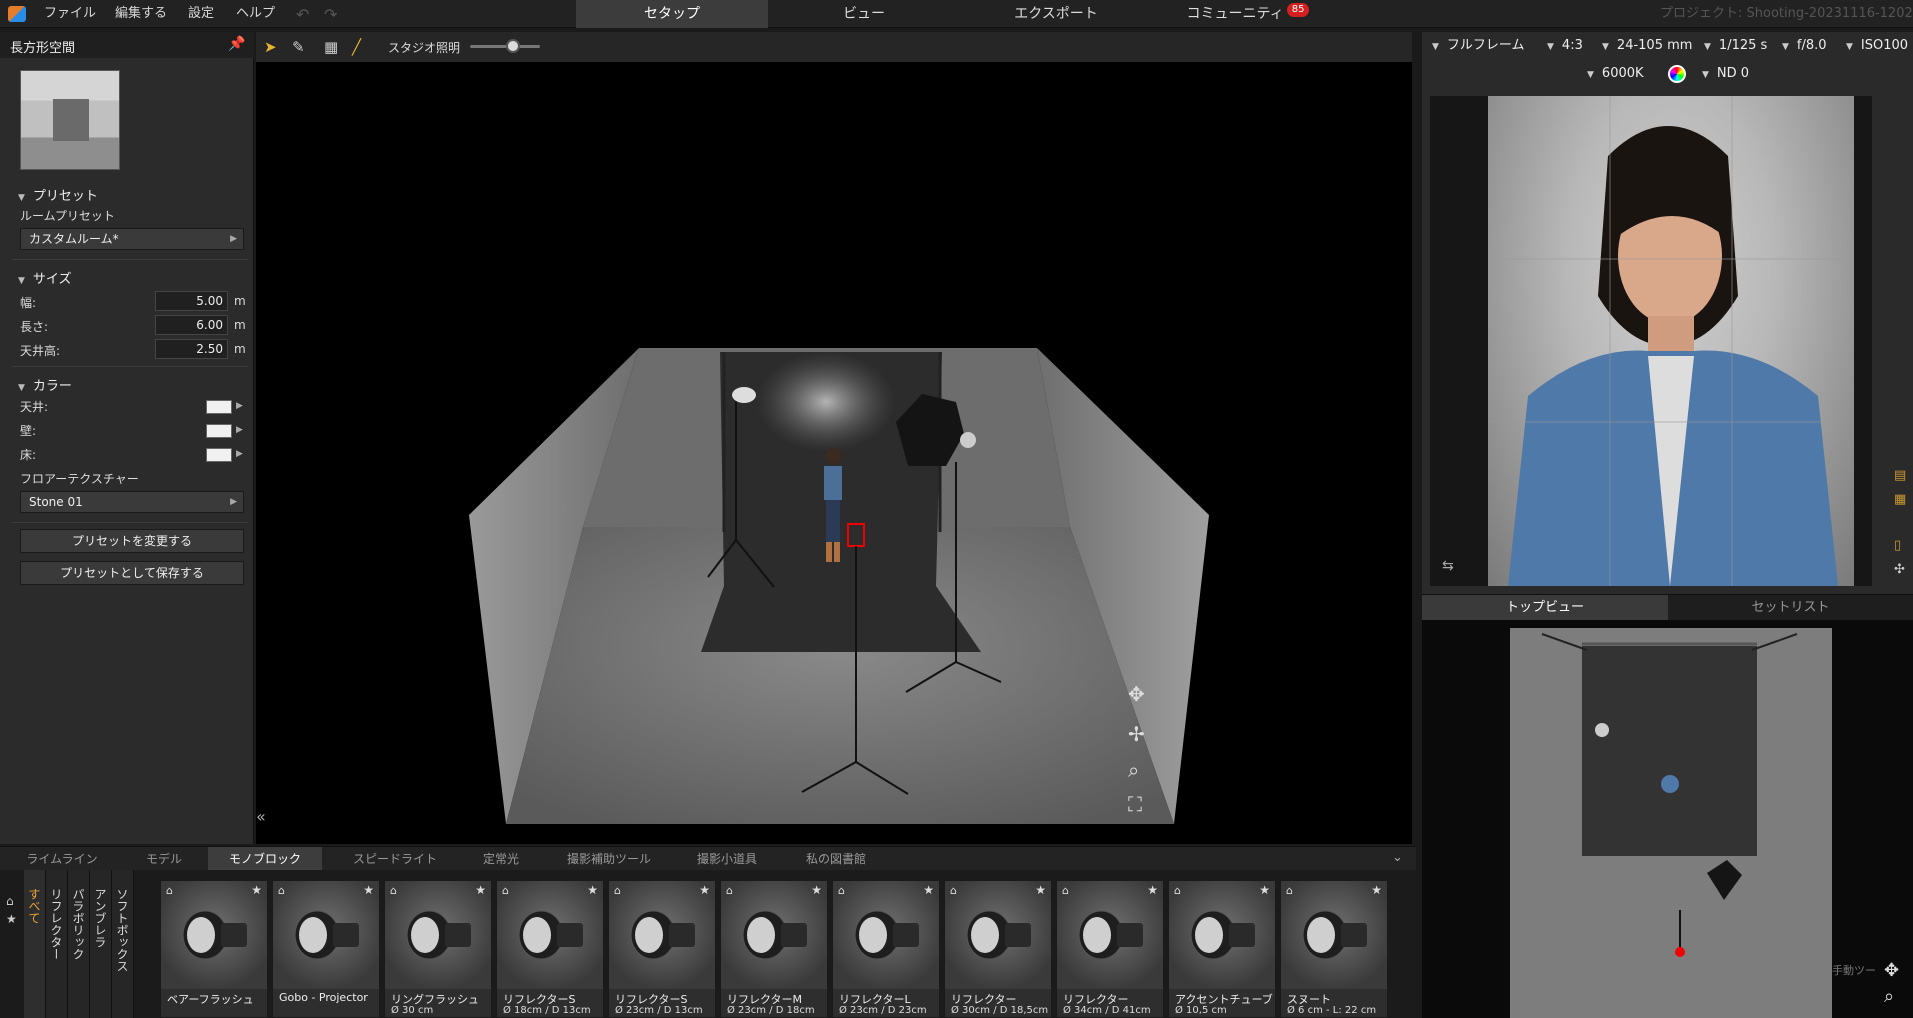  I want to click on section-preset: ▼ プリセット, so click(58, 194).